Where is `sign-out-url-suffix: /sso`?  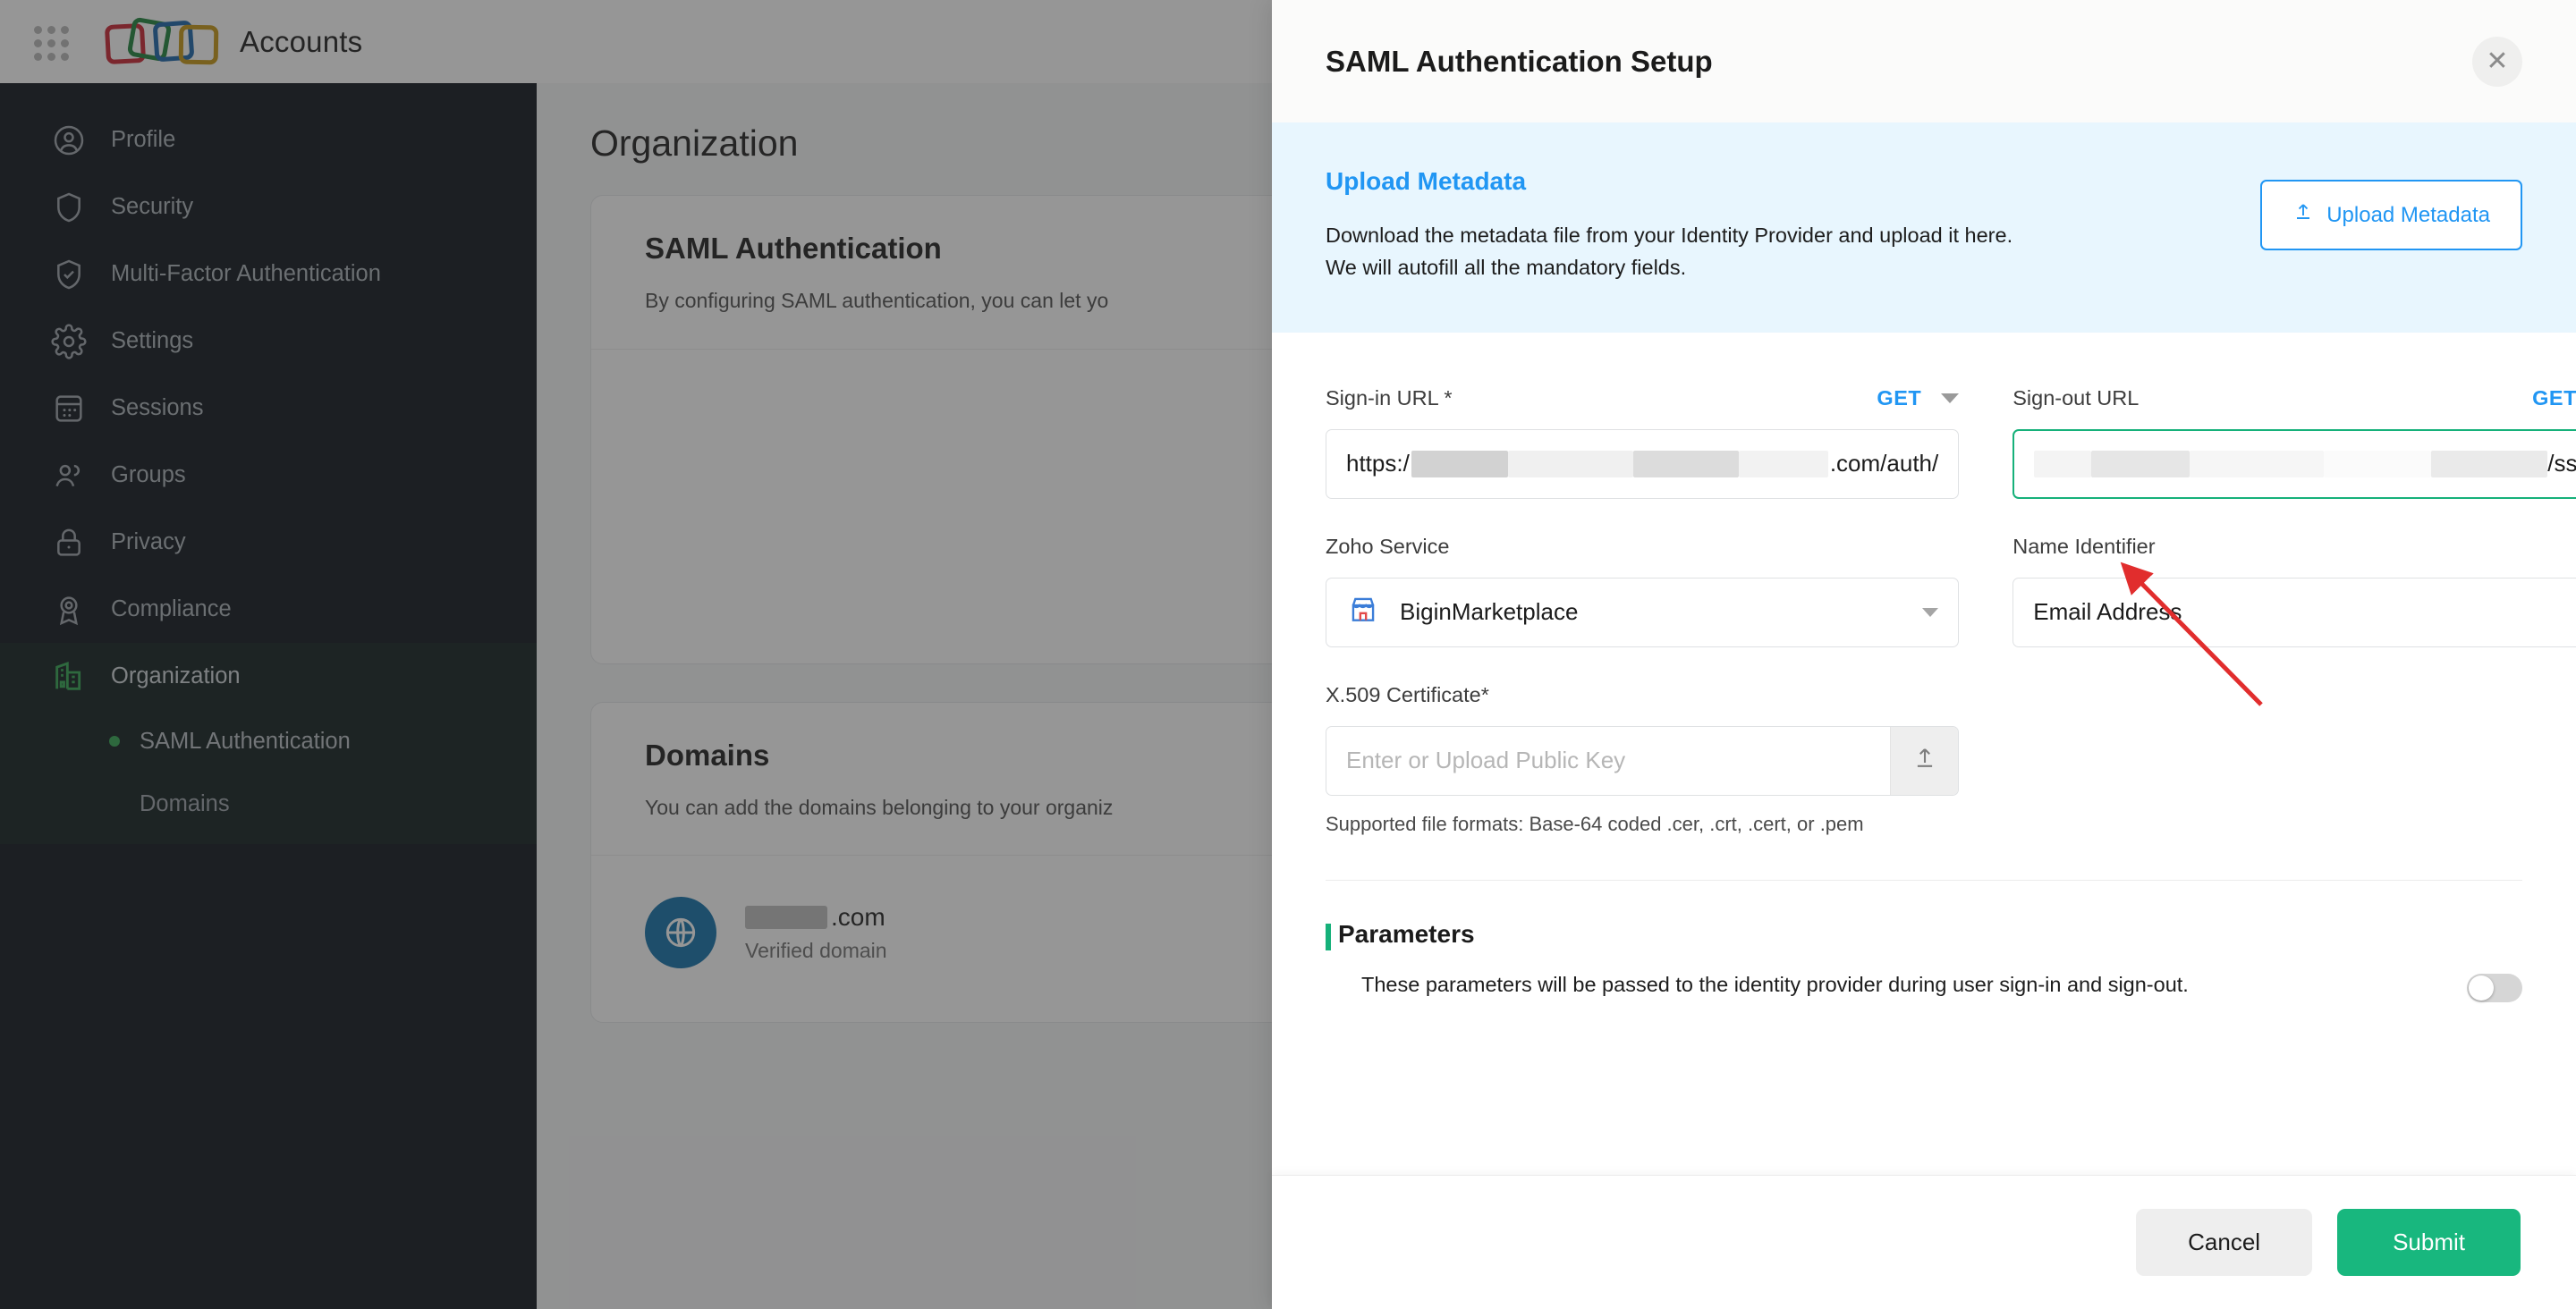 sign-out-url-suffix: /sso is located at coordinates (2561, 463).